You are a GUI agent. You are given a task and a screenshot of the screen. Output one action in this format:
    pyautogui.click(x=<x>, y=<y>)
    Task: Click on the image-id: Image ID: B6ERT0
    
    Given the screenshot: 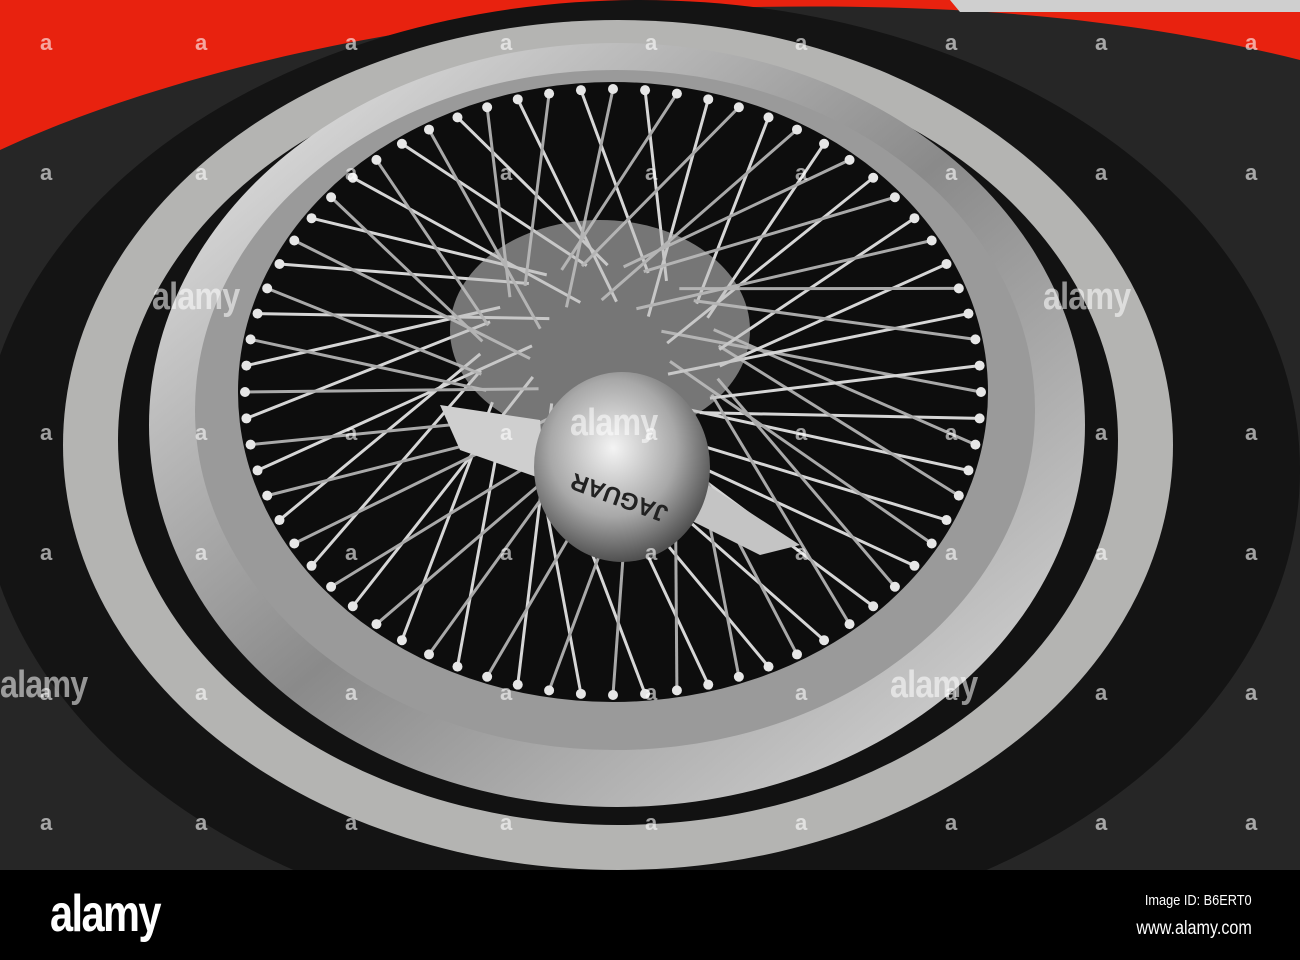 What is the action you would take?
    pyautogui.click(x=1198, y=900)
    